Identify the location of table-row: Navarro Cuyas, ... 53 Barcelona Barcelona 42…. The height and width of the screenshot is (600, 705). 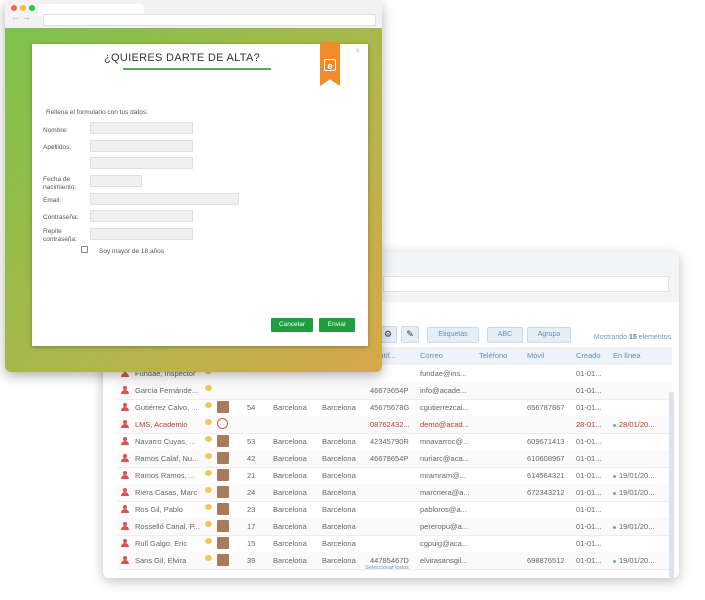
(394, 442).